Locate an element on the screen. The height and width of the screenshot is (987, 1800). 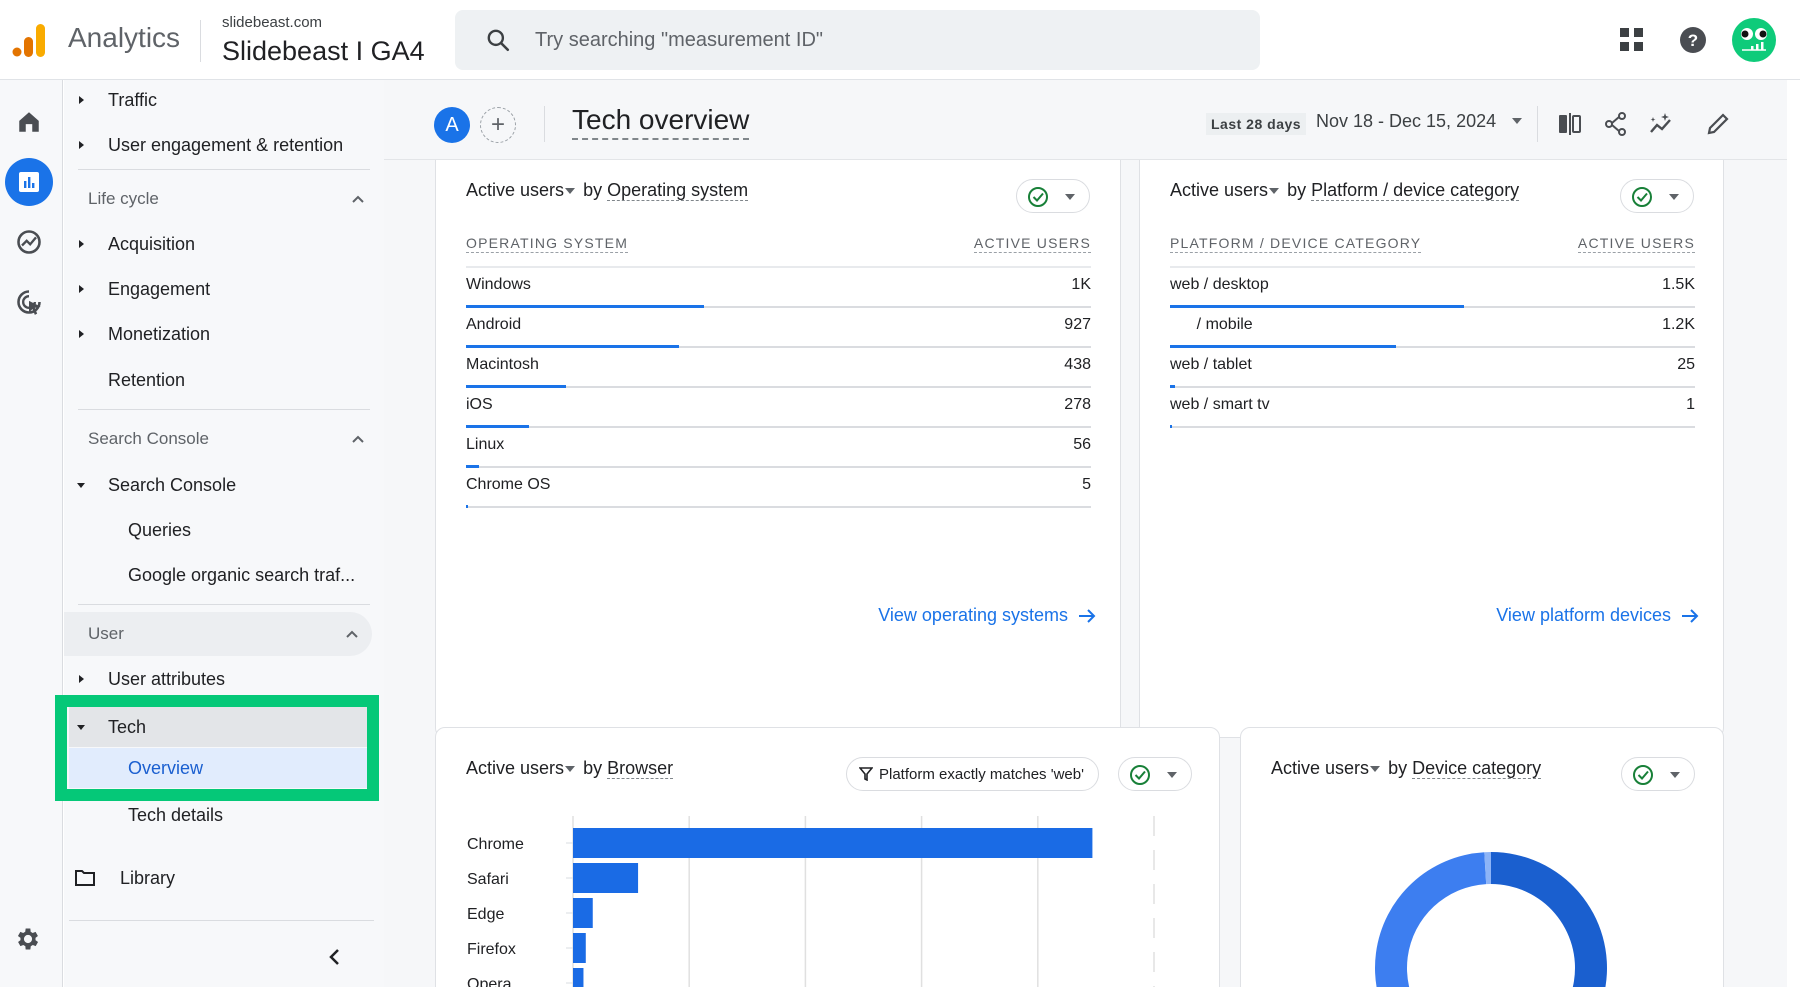
apps-grid-icon is located at coordinates (1632, 40).